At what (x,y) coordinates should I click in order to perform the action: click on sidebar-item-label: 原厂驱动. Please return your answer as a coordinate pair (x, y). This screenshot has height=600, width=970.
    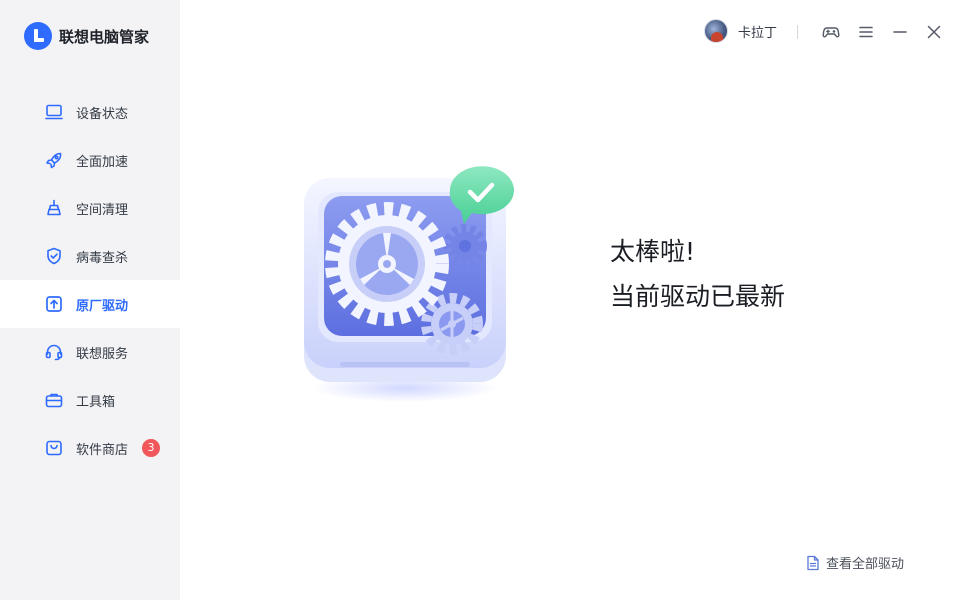
    Looking at the image, I should click on (102, 306).